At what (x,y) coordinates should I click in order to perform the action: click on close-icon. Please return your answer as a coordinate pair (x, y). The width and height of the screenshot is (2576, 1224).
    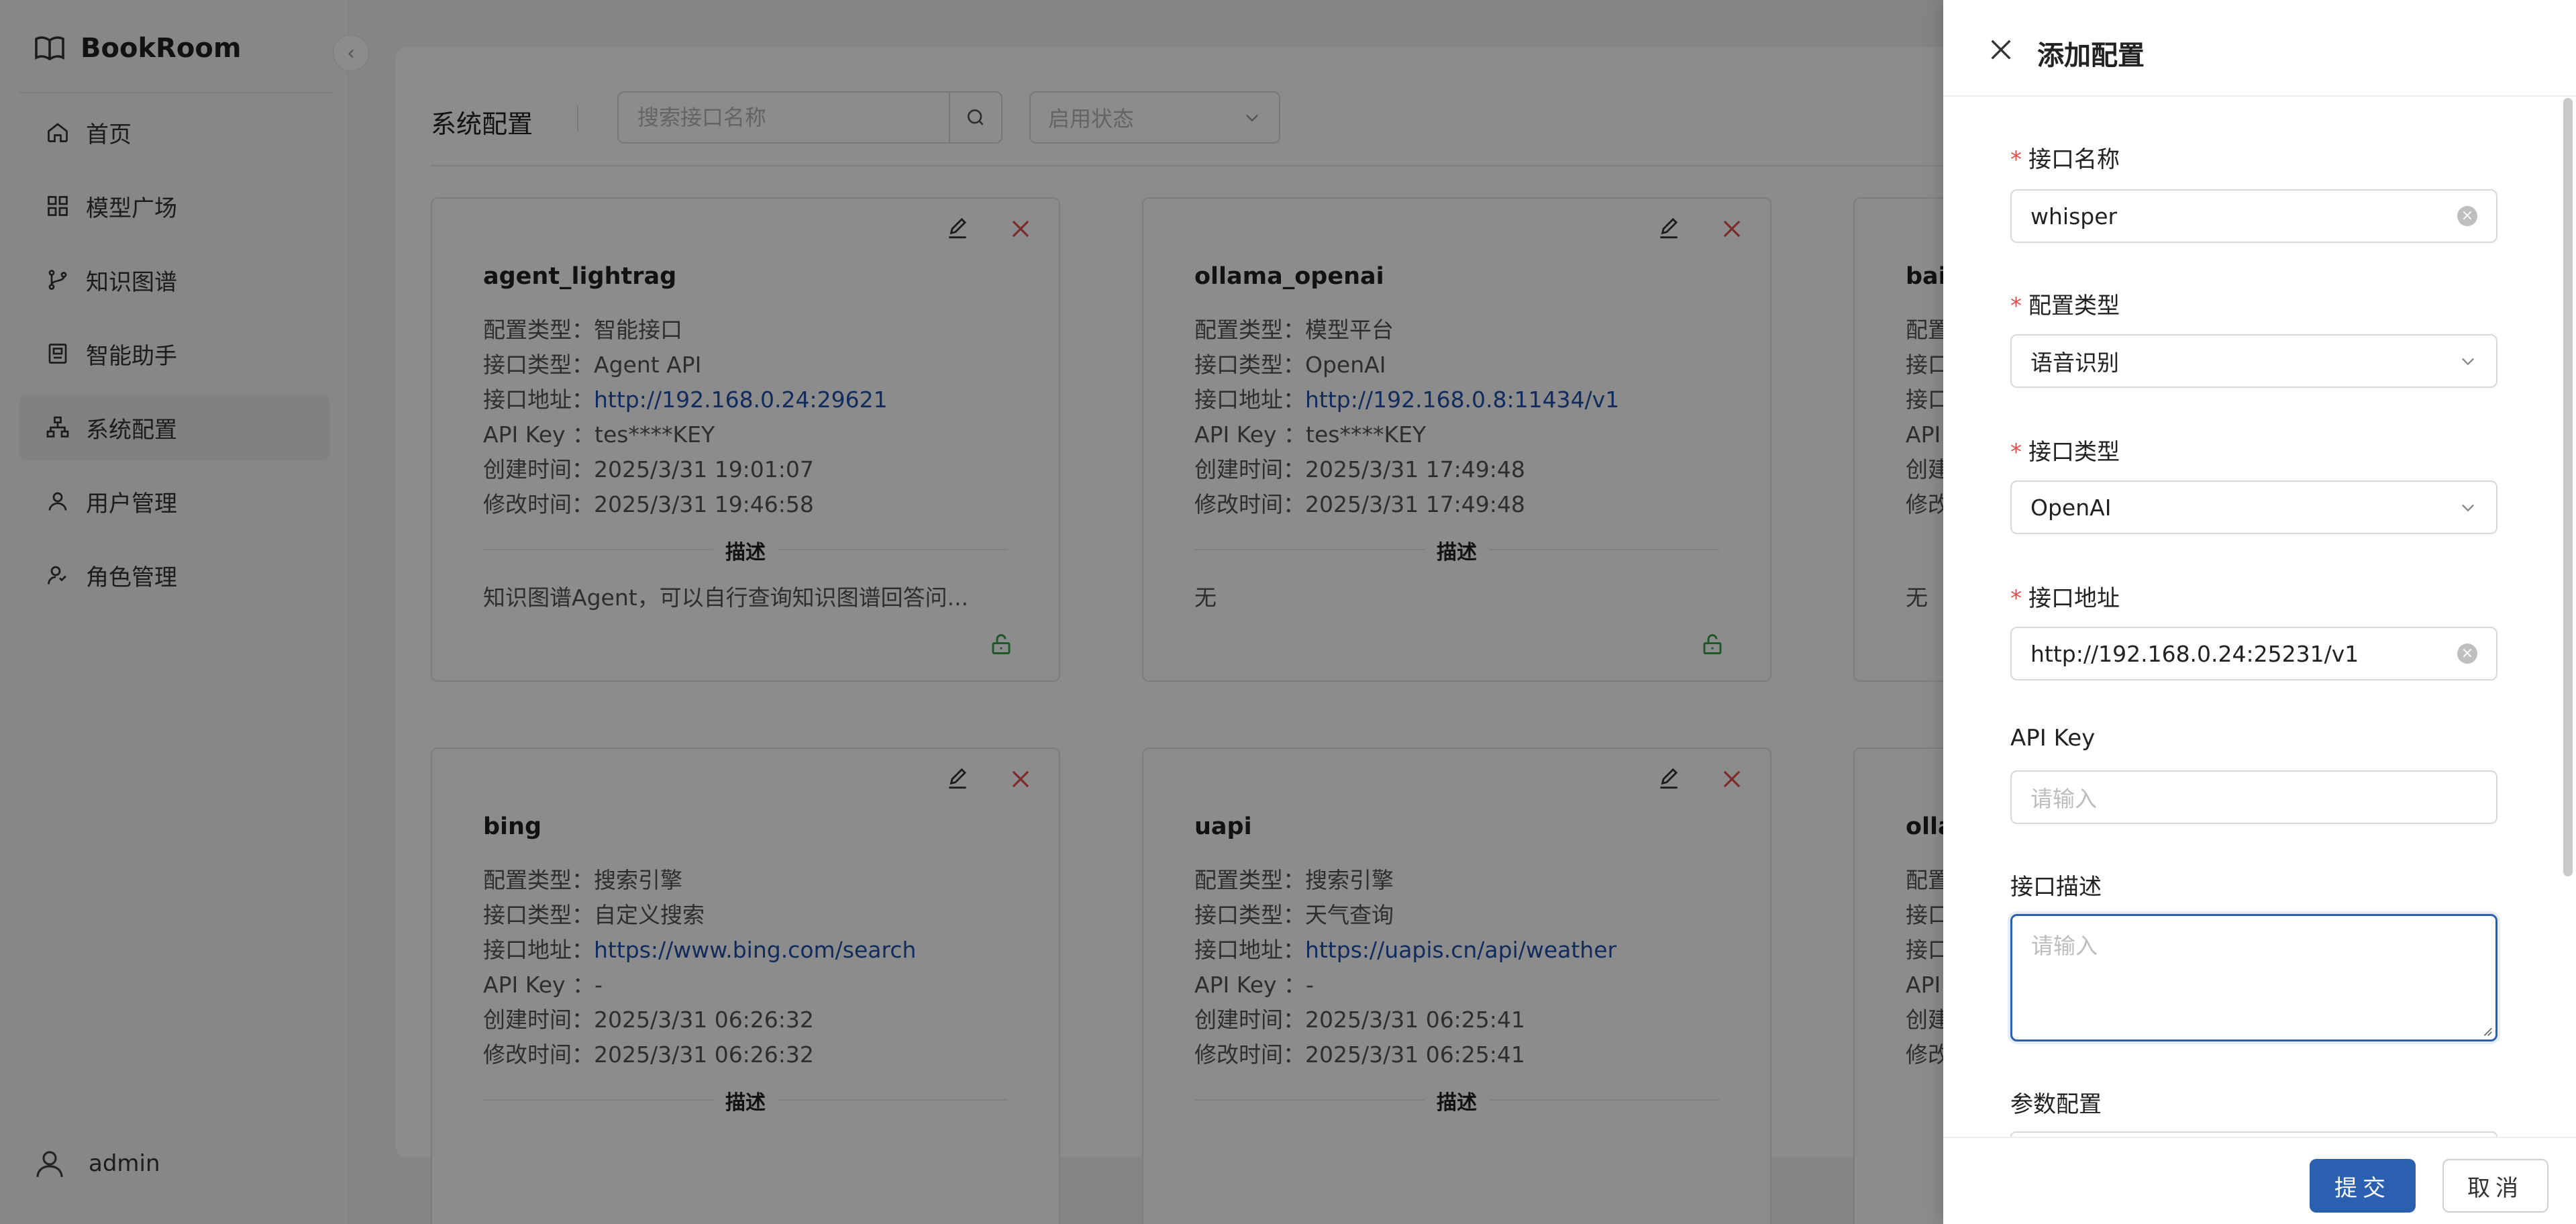
    Looking at the image, I should click on (2001, 49).